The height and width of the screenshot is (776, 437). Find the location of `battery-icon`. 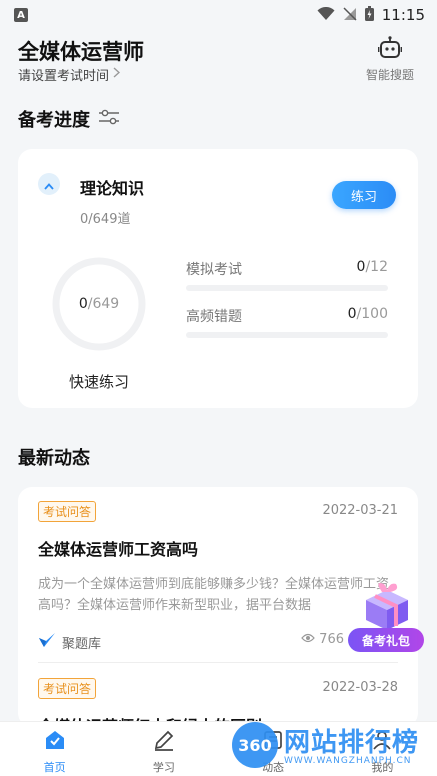

battery-icon is located at coordinates (369, 15).